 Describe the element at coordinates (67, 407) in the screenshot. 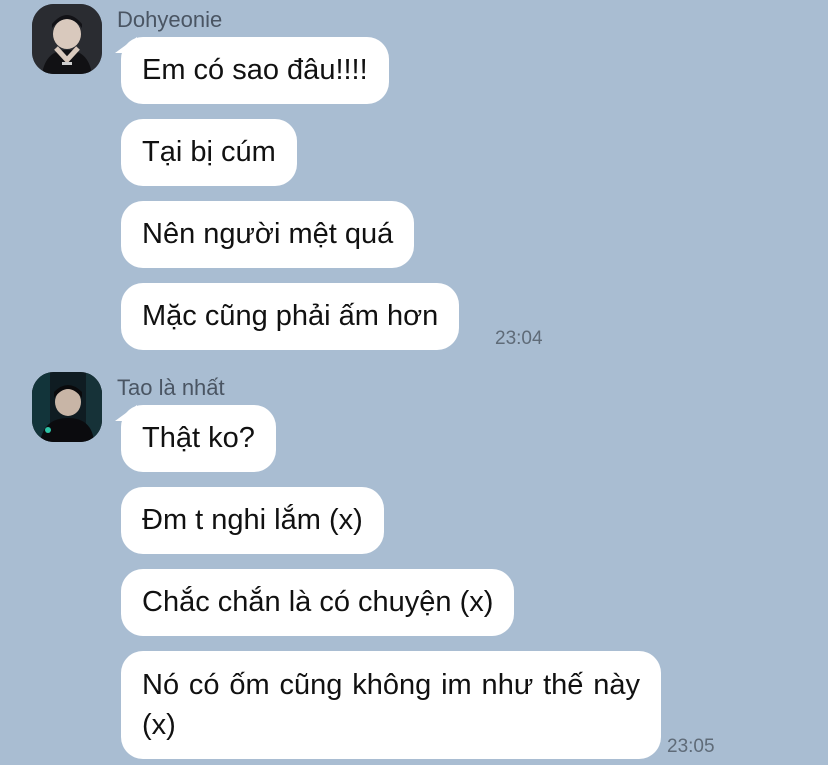

I see `user-avatar-tao-la-nhat-icon` at that location.